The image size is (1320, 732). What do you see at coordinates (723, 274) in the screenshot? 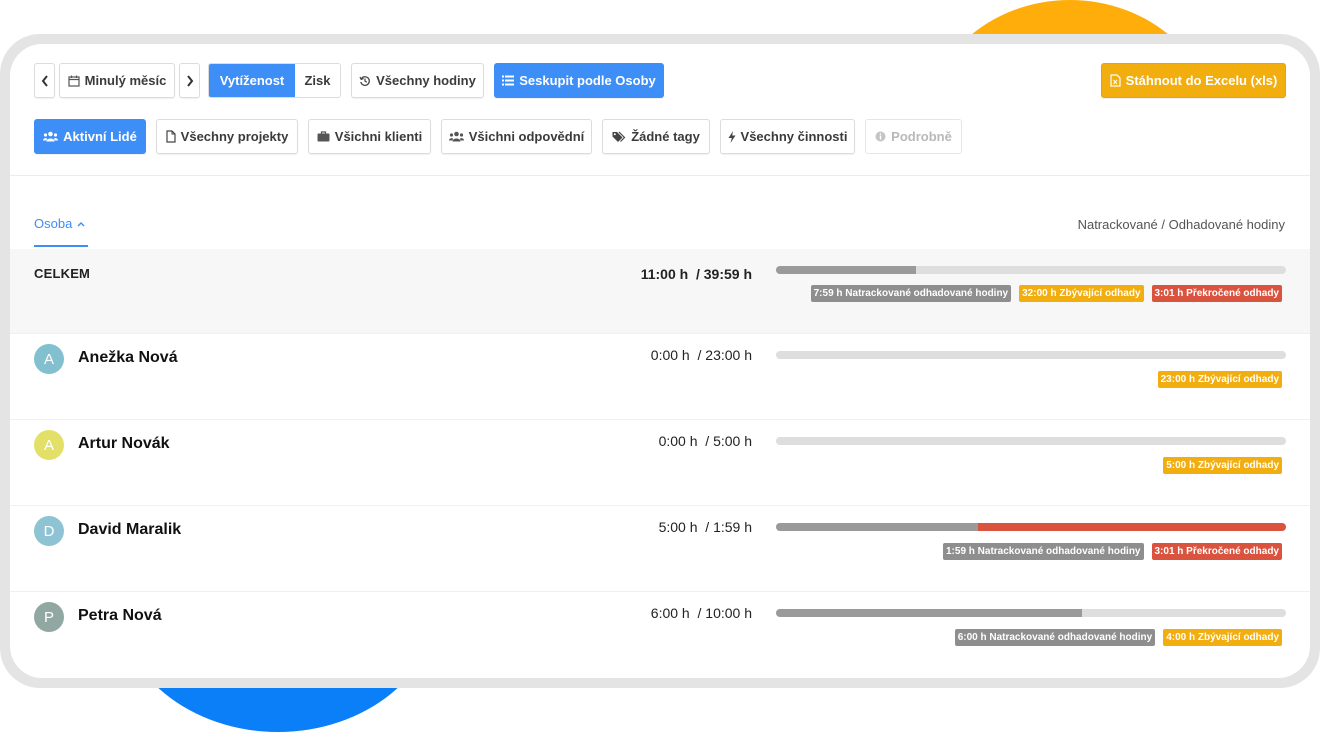
I see `total-estimated: / 39:59 h` at bounding box center [723, 274].